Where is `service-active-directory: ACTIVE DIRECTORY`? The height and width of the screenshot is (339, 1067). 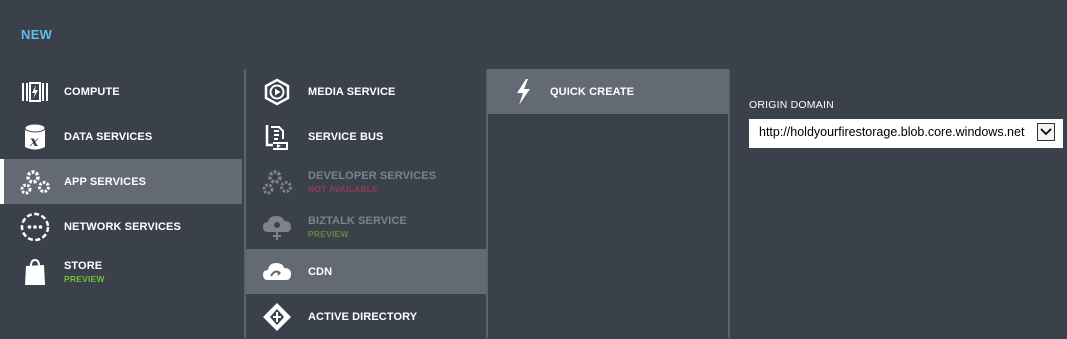
service-active-directory: ACTIVE DIRECTORY is located at coordinates (366, 316).